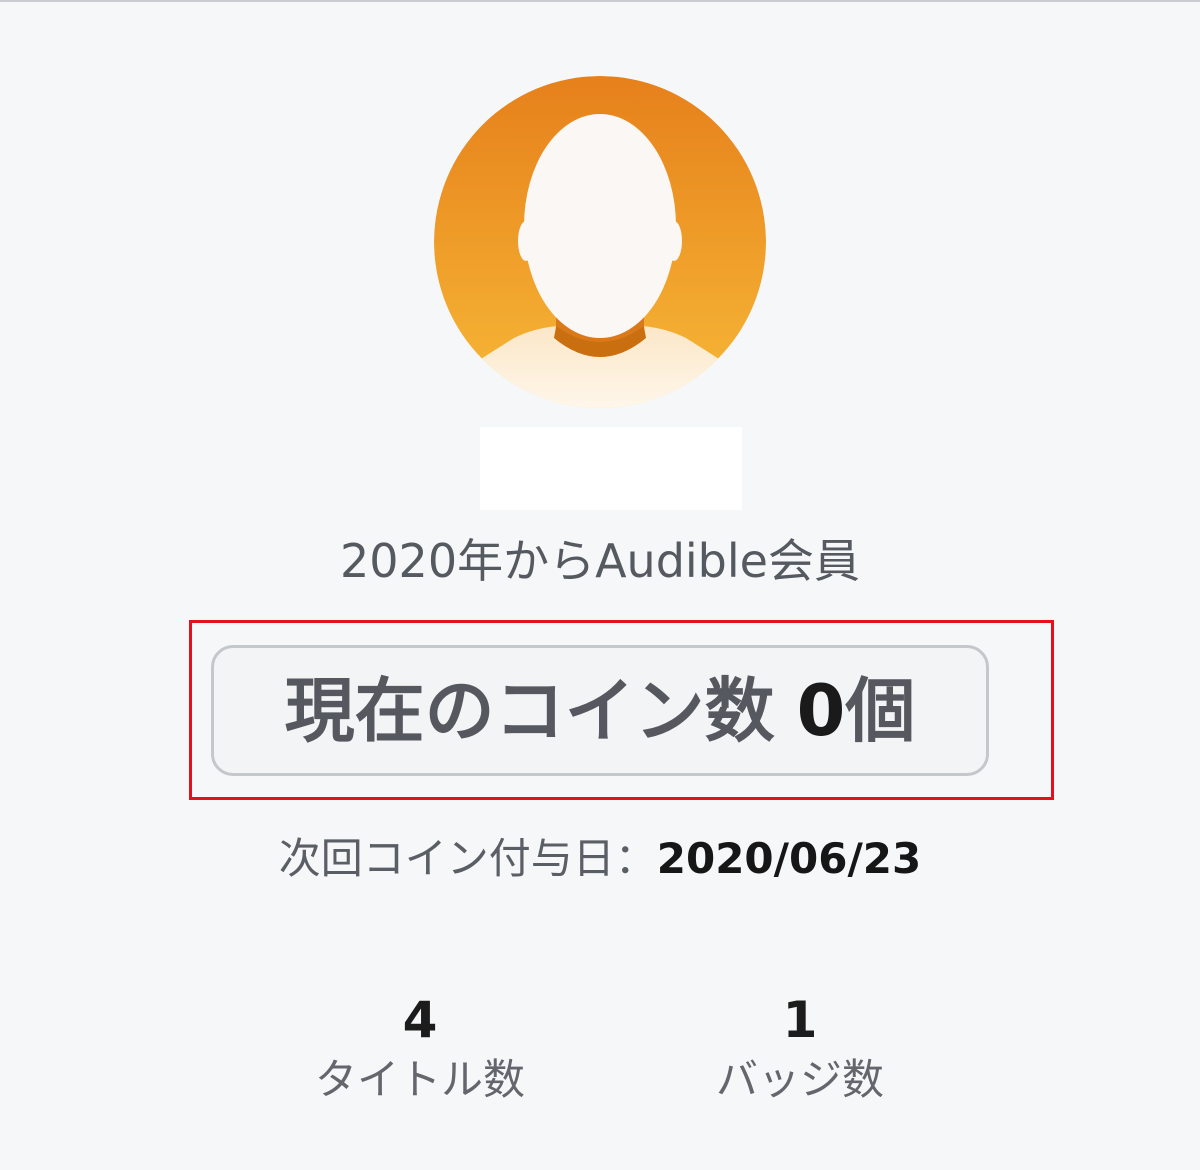  I want to click on titles-label: タイトル数, so click(419, 1079).